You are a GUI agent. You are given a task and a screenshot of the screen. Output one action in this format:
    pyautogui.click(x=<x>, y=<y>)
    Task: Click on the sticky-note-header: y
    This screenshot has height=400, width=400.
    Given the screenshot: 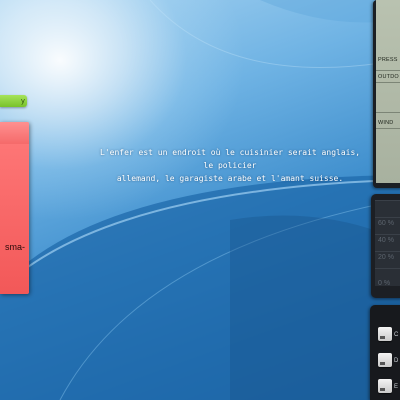 What is the action you would take?
    pyautogui.click(x=13, y=101)
    